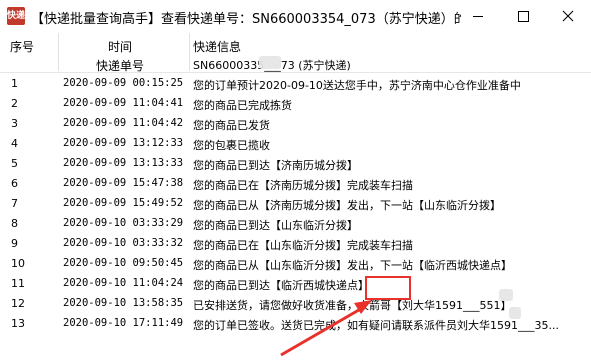  Describe the element at coordinates (295, 124) in the screenshot. I see `table-row: 3 2020-09-09 11:04:42 您的商品已发货` at that location.